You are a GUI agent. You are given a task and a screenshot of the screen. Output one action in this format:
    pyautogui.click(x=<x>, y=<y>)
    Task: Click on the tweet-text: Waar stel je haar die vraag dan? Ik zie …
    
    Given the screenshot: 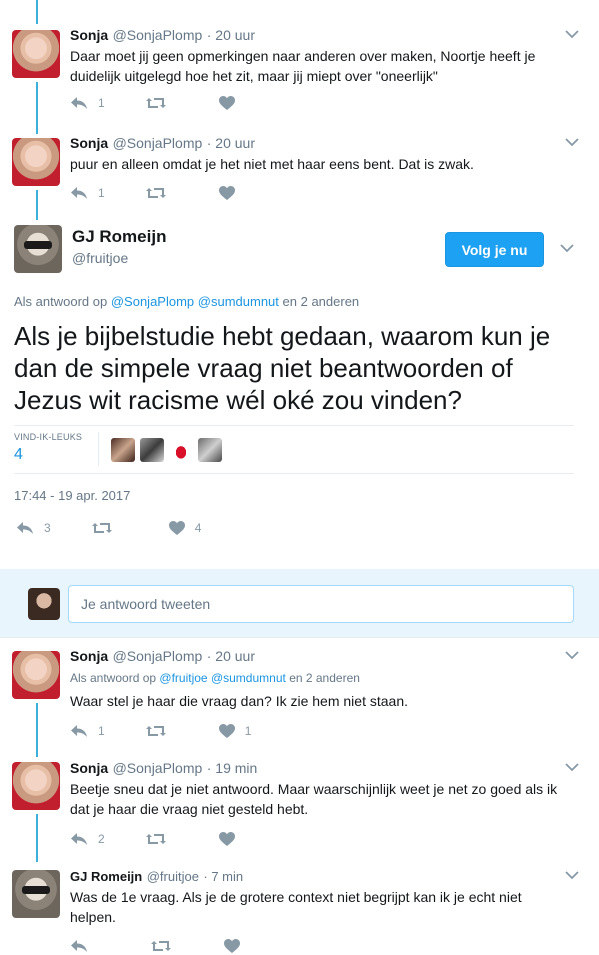 What is the action you would take?
    pyautogui.click(x=239, y=701)
    